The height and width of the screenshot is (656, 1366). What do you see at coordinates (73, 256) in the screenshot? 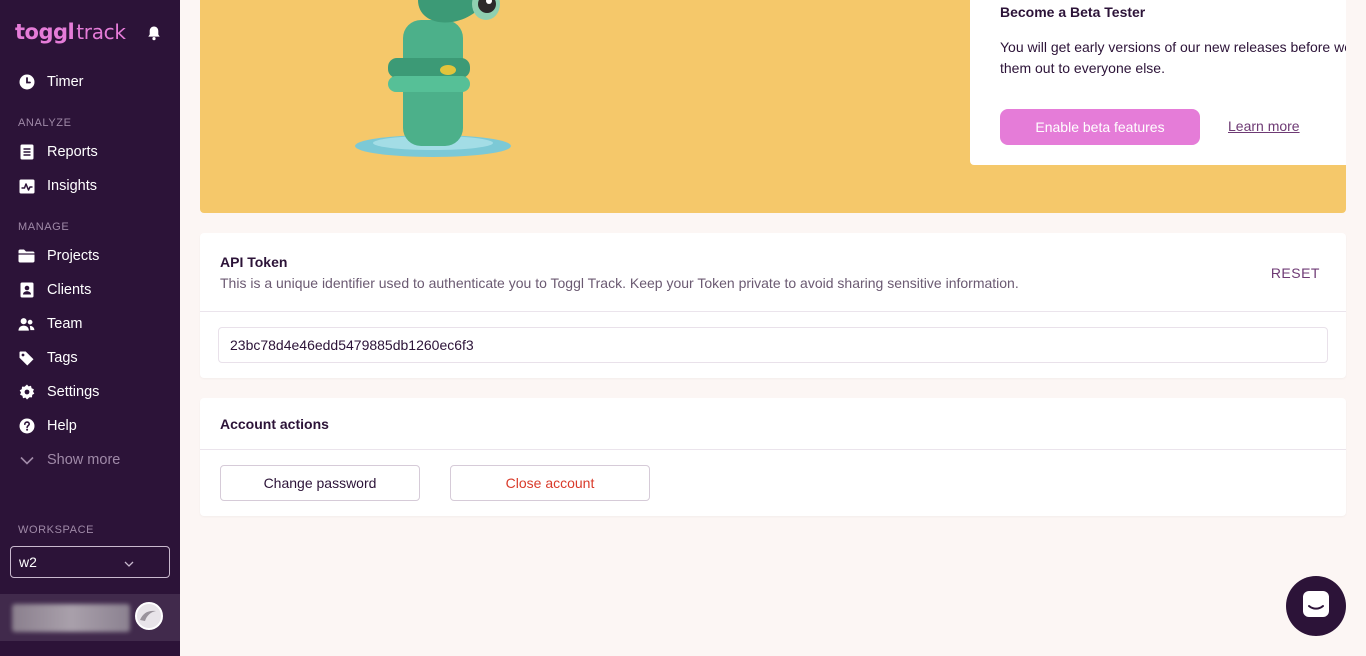
I see `sidebar-item-label: Projects` at bounding box center [73, 256].